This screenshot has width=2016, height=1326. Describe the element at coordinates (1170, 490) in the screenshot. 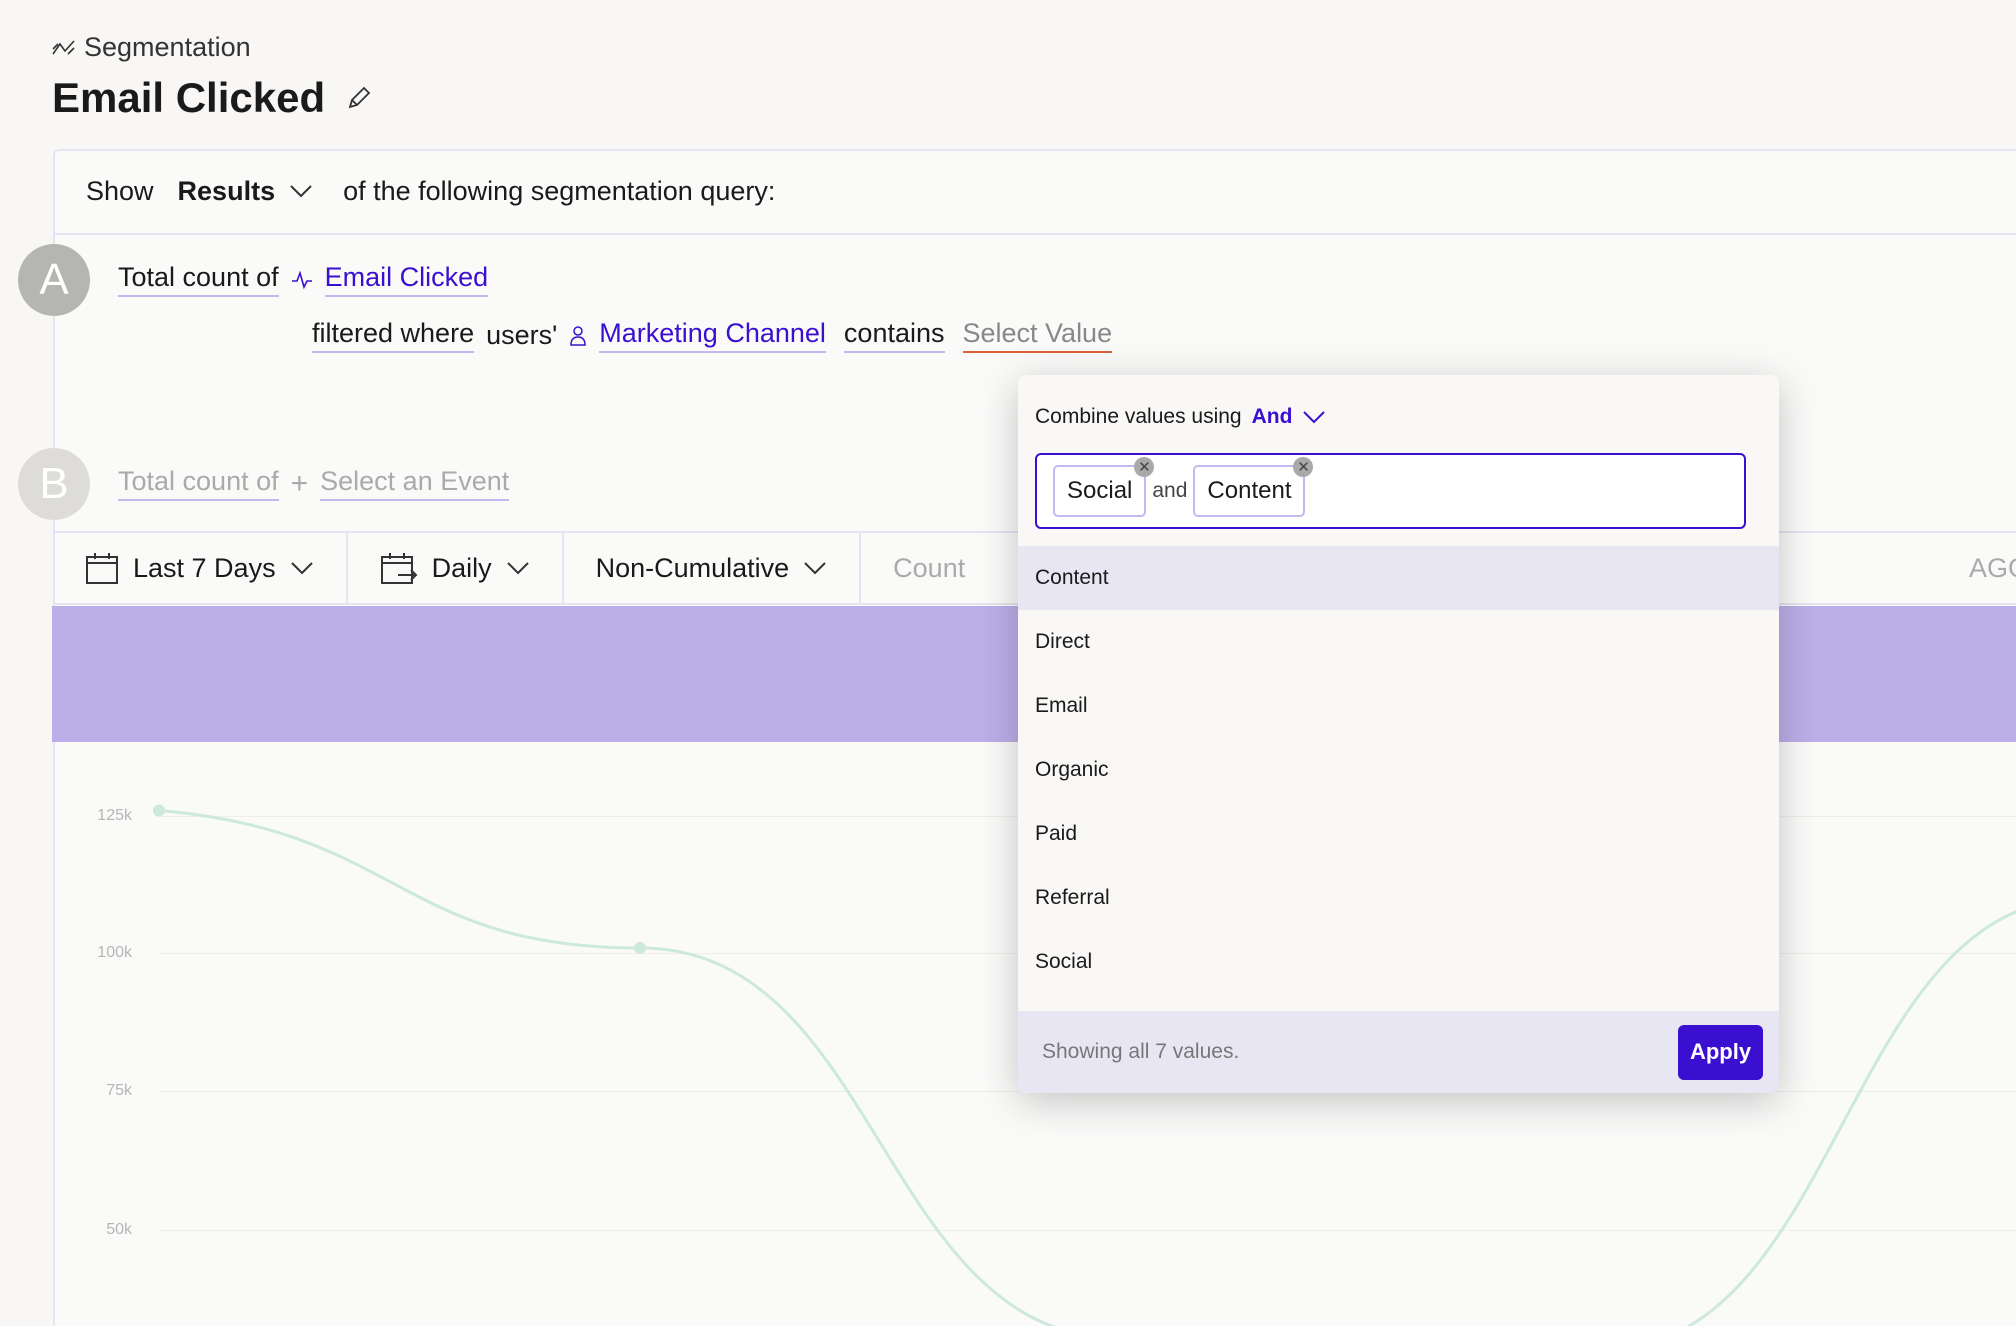

I see `chip-joiner: and` at that location.